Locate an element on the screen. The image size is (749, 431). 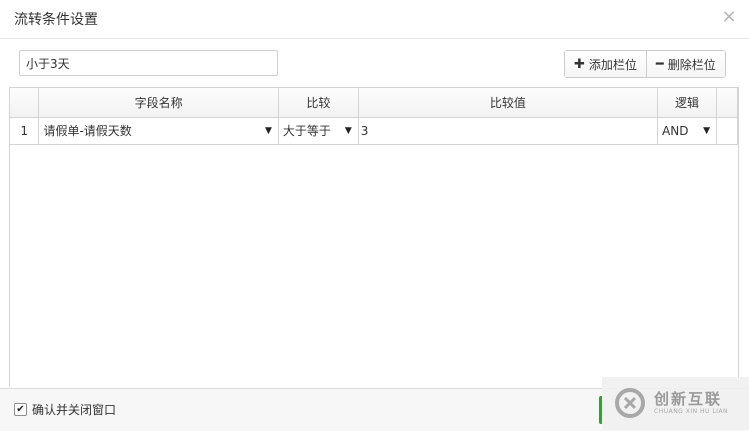
checkmark-icon: ✔ is located at coordinates (20, 409).